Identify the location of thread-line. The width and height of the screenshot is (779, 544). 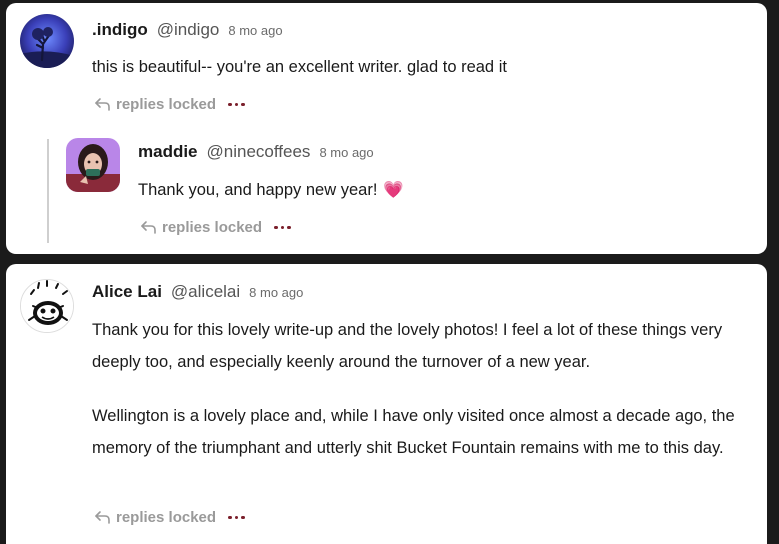
(48, 191).